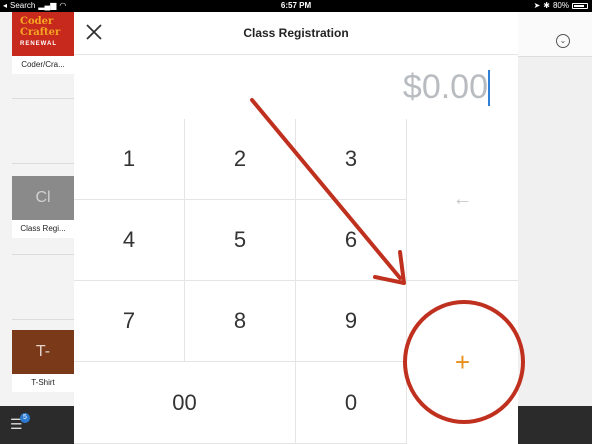 The height and width of the screenshot is (444, 592). What do you see at coordinates (296, 87) in the screenshot?
I see `amount-display: $0.00` at bounding box center [296, 87].